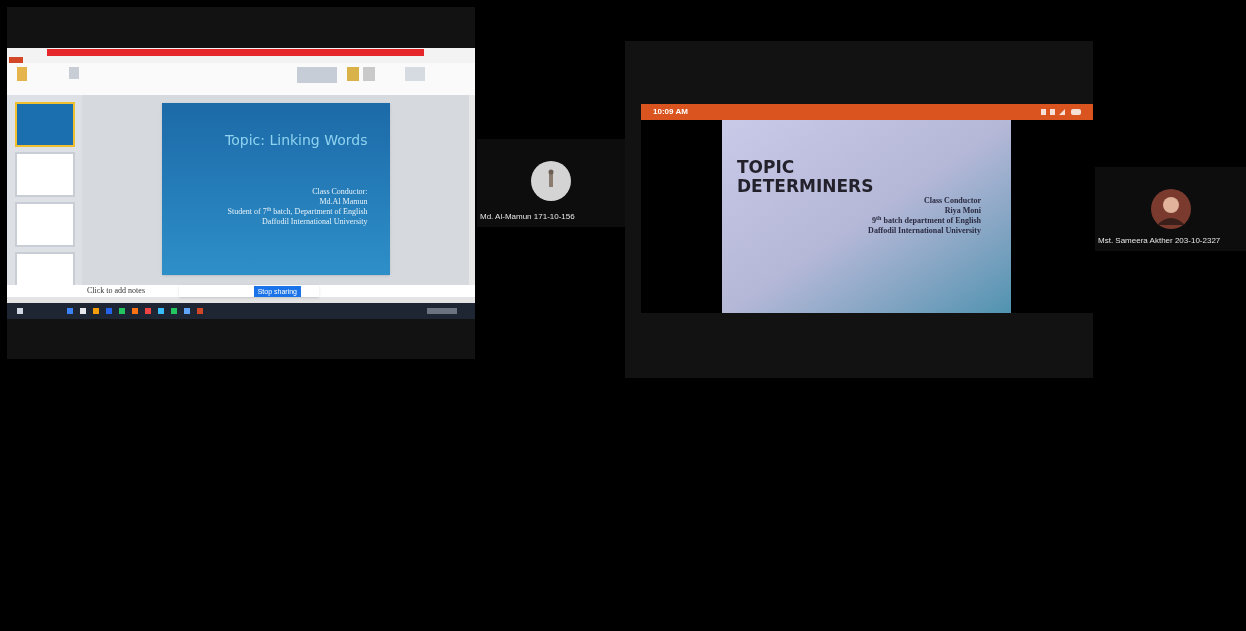  What do you see at coordinates (527, 217) in the screenshot?
I see `participant-name: Md. Al-Mamun 171-10-156` at bounding box center [527, 217].